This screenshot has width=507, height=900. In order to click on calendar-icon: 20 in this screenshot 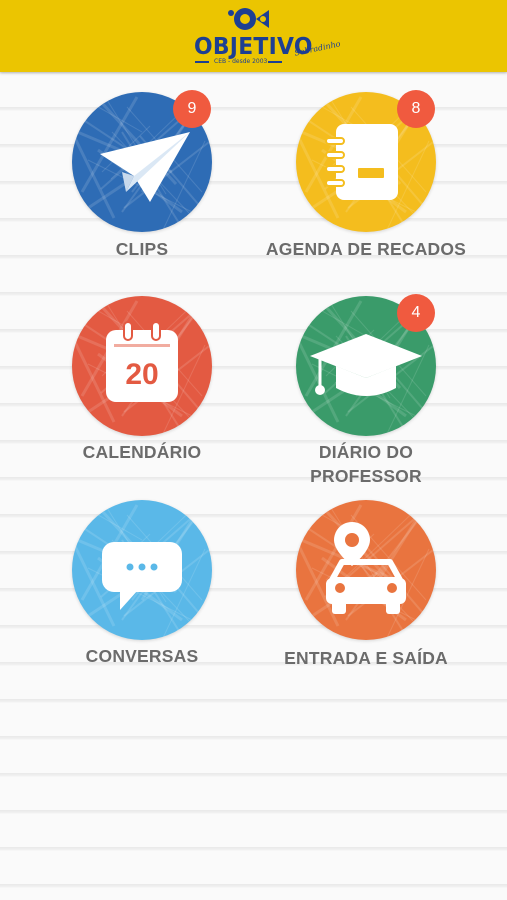, I will do `click(142, 366)`.